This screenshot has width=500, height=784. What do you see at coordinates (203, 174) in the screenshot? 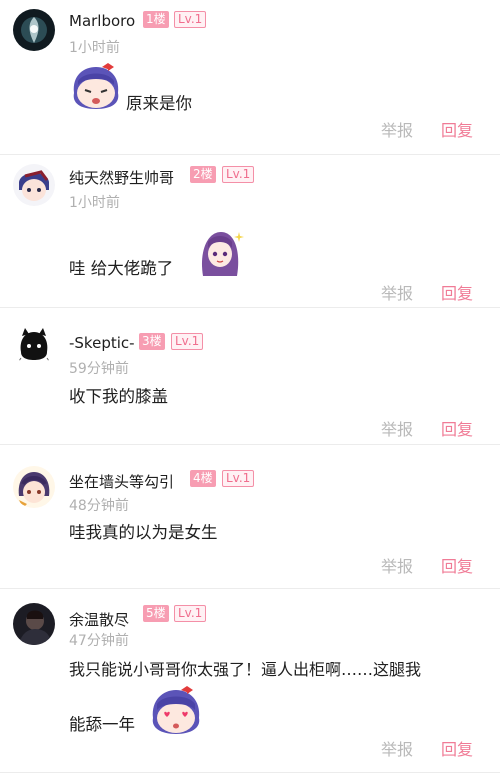
I see `floor-badge: 2楼` at bounding box center [203, 174].